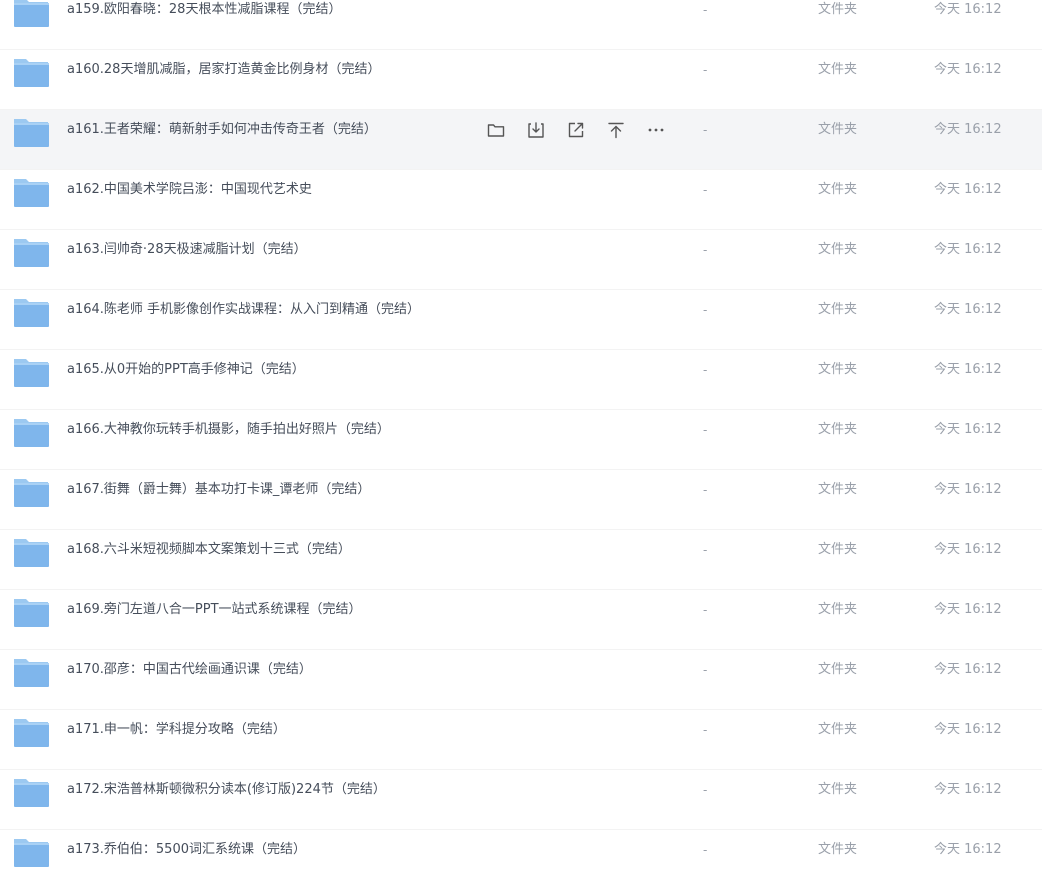 This screenshot has width=1042, height=875. What do you see at coordinates (496, 130) in the screenshot?
I see `folder-open-icon` at bounding box center [496, 130].